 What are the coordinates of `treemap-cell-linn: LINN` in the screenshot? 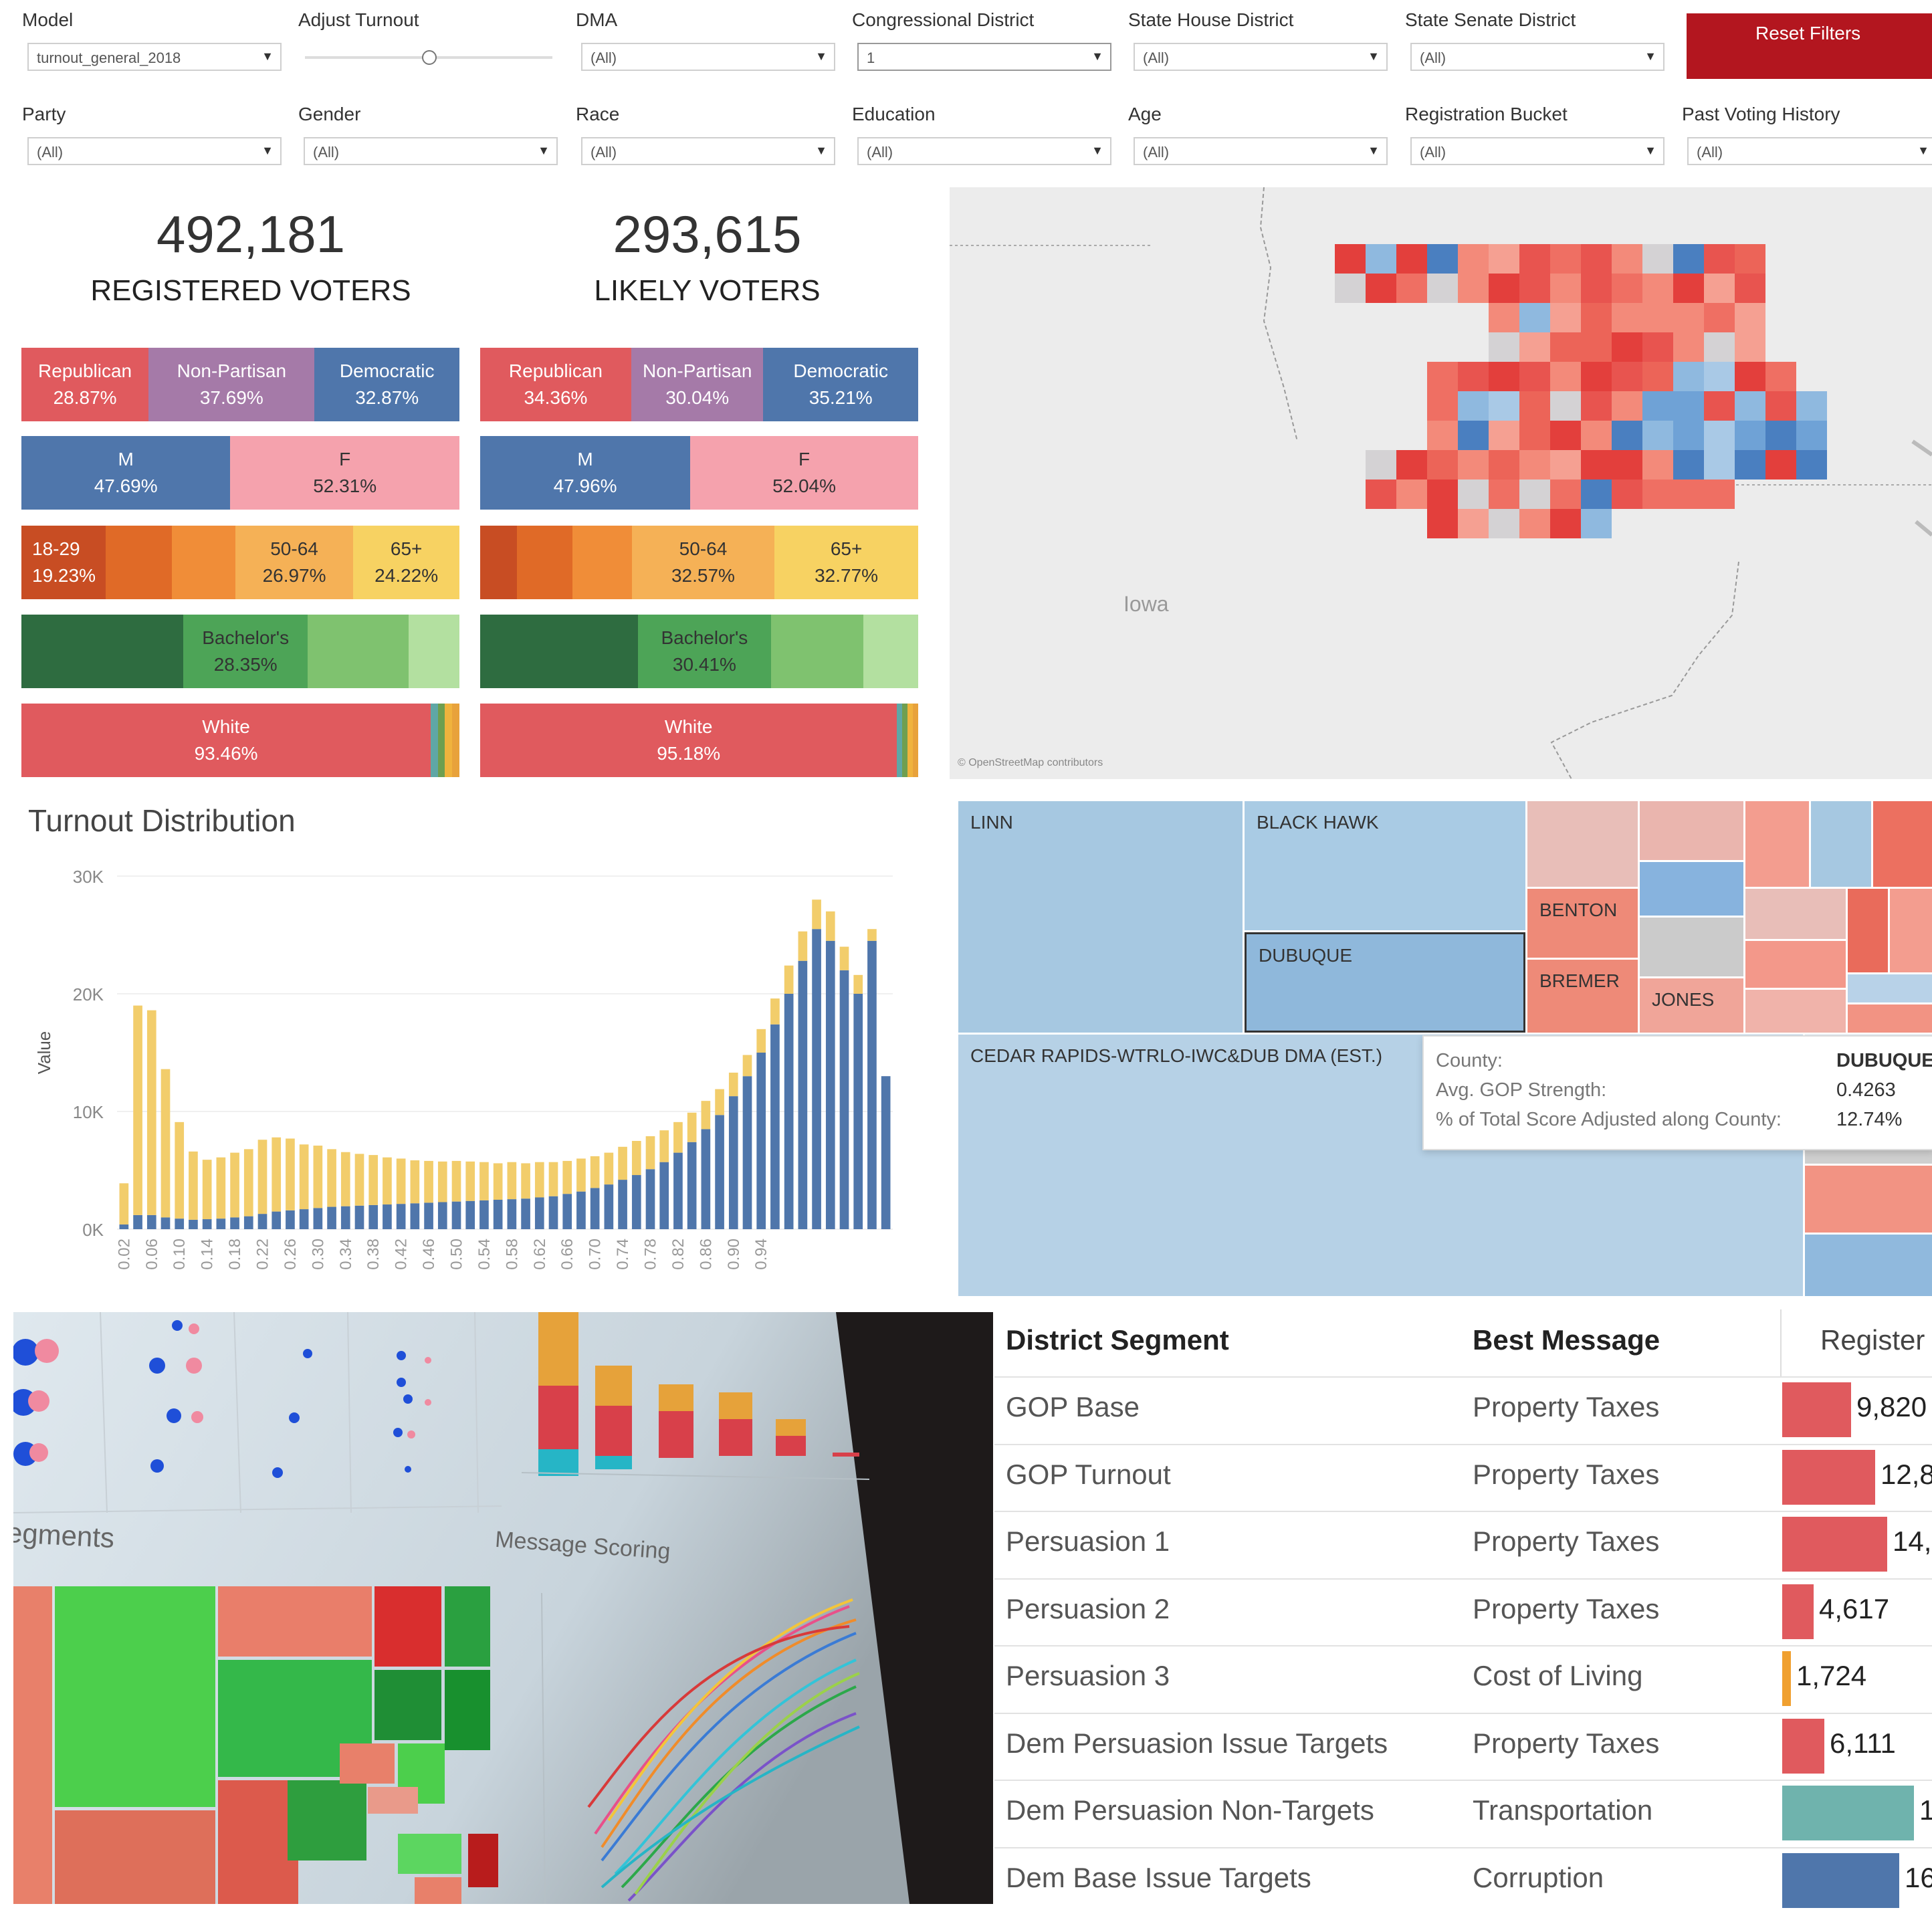 It's located at (1101, 917).